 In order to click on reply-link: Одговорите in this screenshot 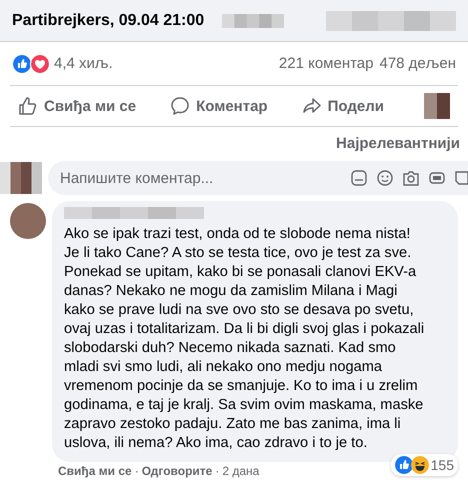, I will do `click(177, 471)`.